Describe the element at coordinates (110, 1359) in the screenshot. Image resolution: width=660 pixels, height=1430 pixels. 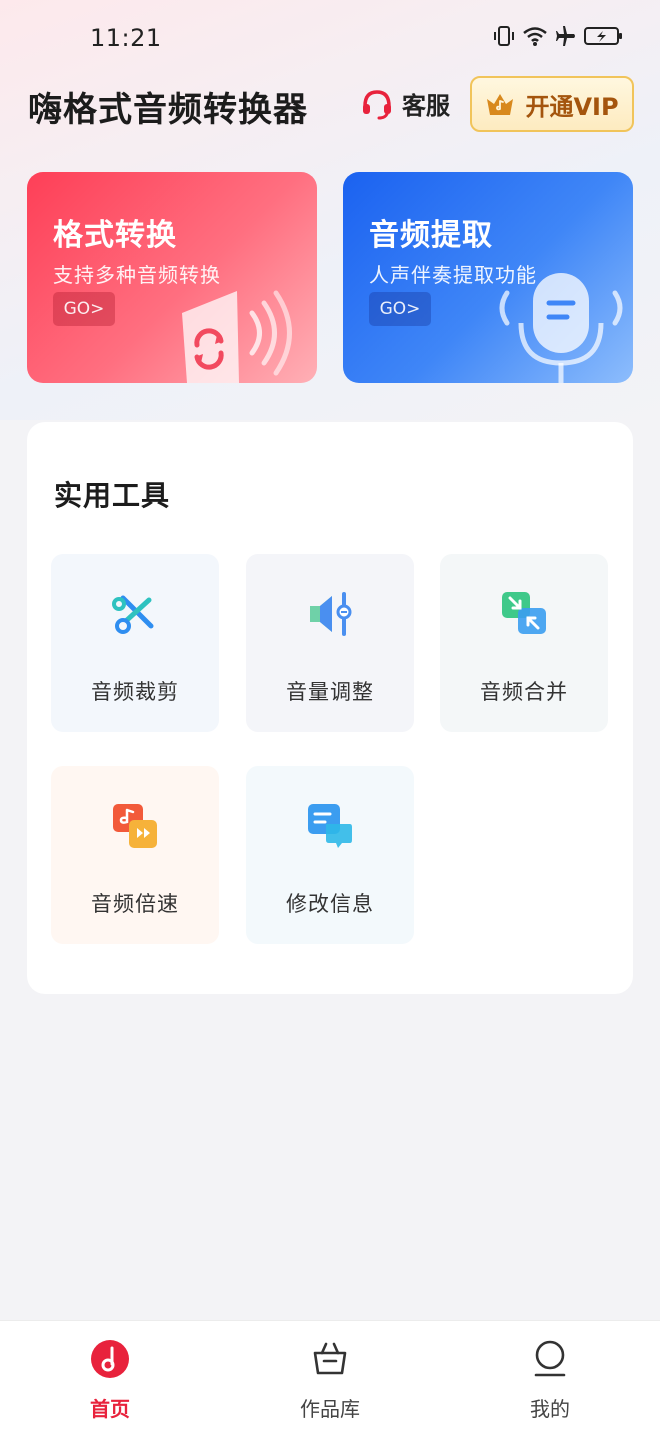
I see `music-note-icon` at that location.